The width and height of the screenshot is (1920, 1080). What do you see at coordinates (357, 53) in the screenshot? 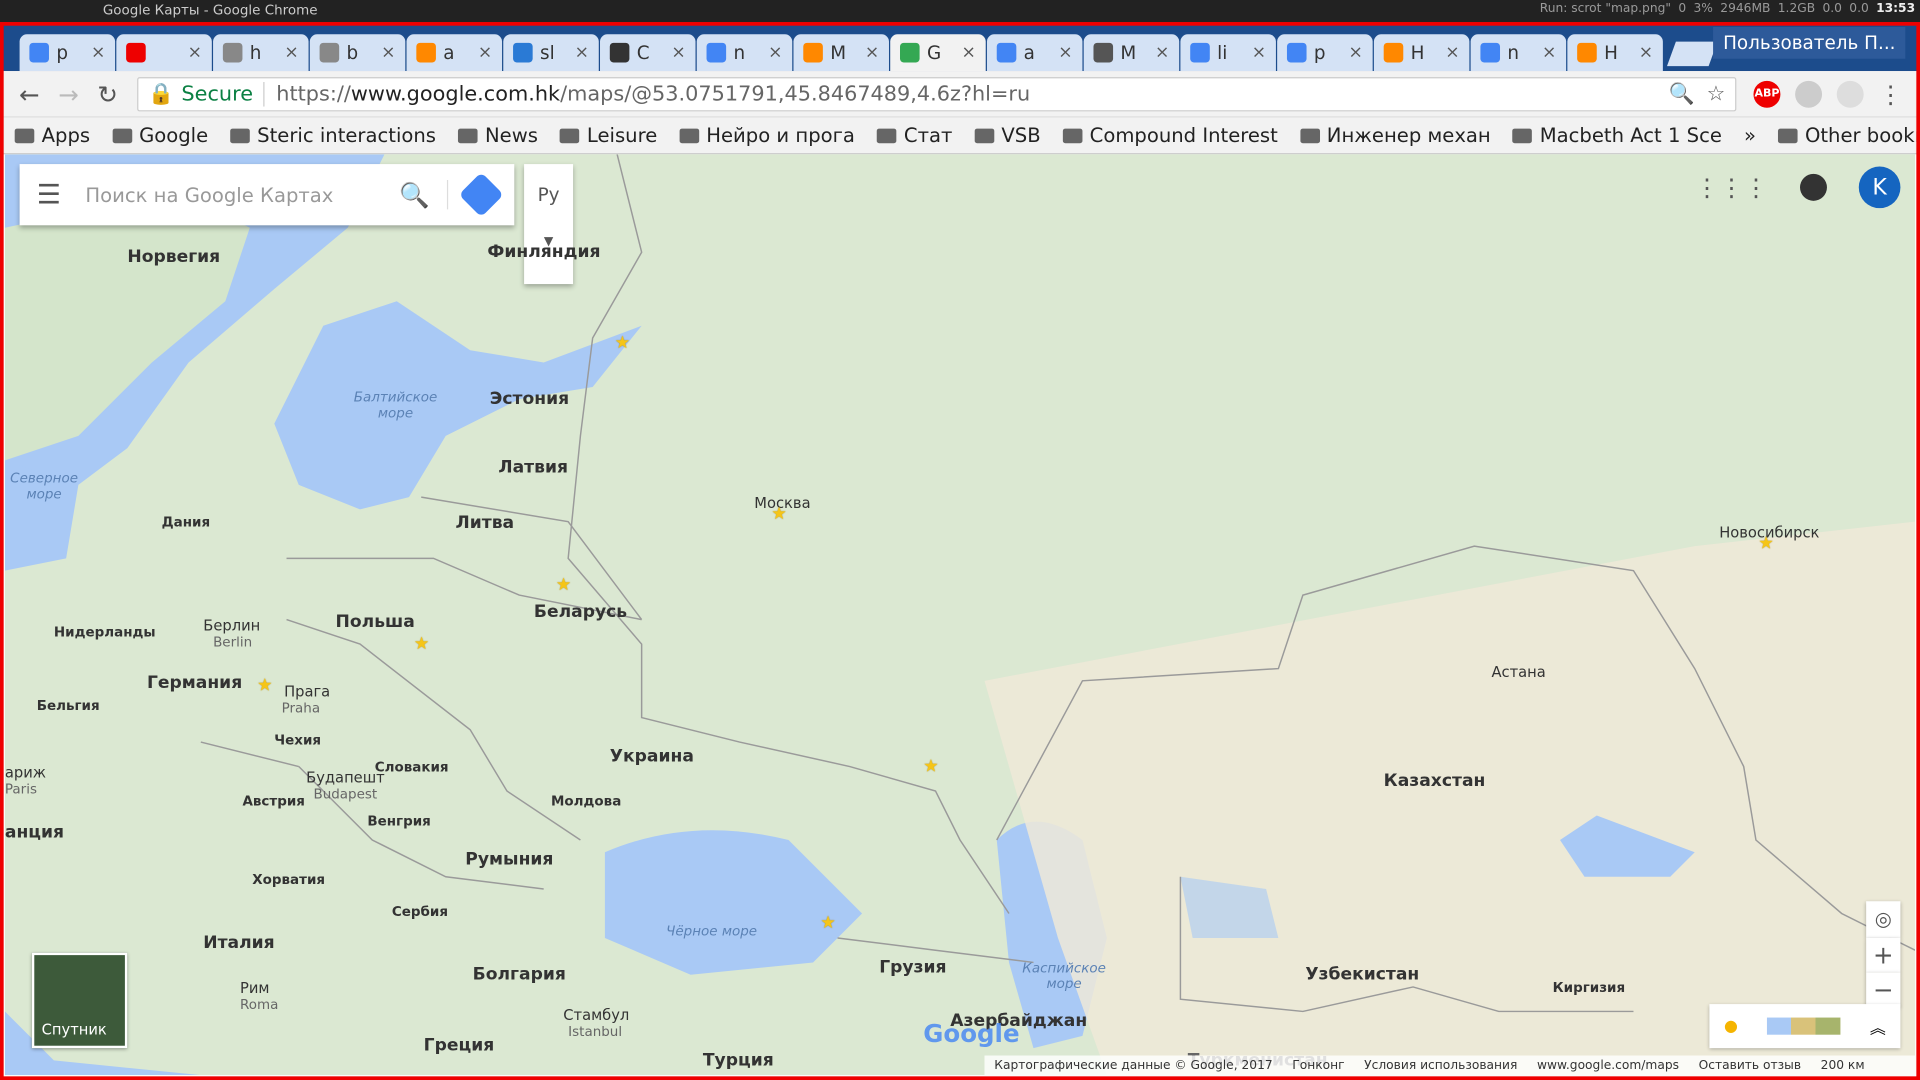
I see `browser-tab: b ×` at bounding box center [357, 53].